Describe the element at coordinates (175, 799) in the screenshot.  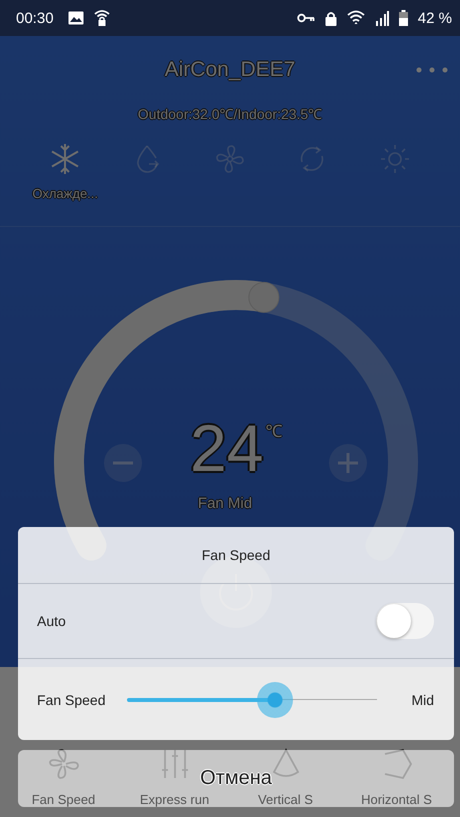
I see `toolbar-label: Express run` at that location.